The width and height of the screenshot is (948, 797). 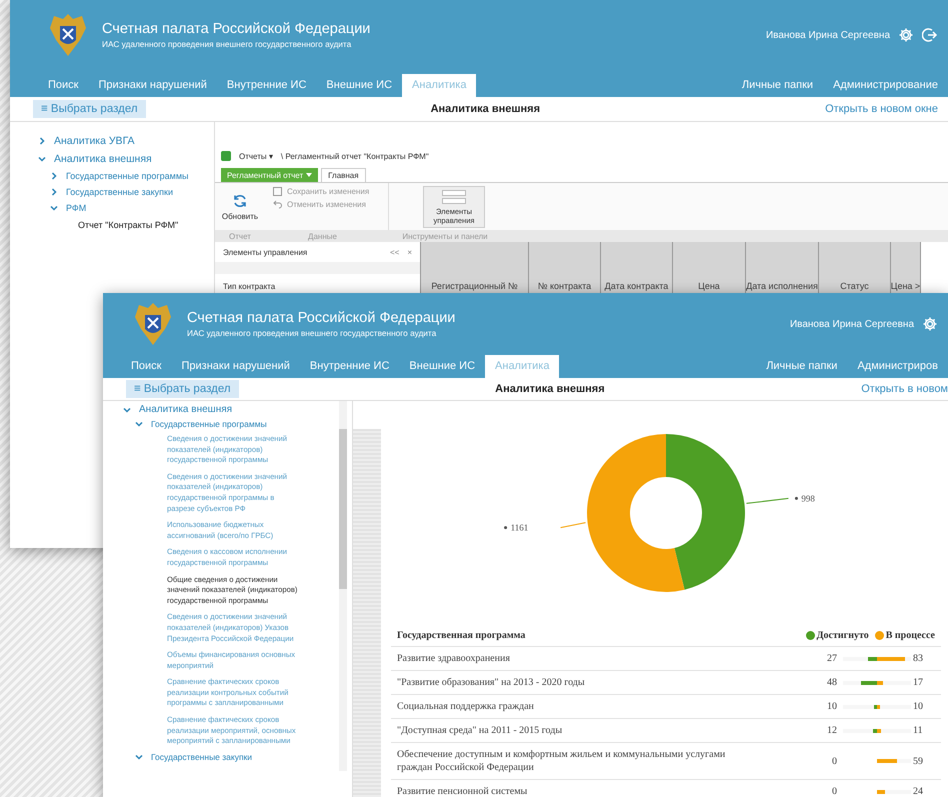 What do you see at coordinates (918, 682) in the screenshot?
I see `in-progress-count: 17` at bounding box center [918, 682].